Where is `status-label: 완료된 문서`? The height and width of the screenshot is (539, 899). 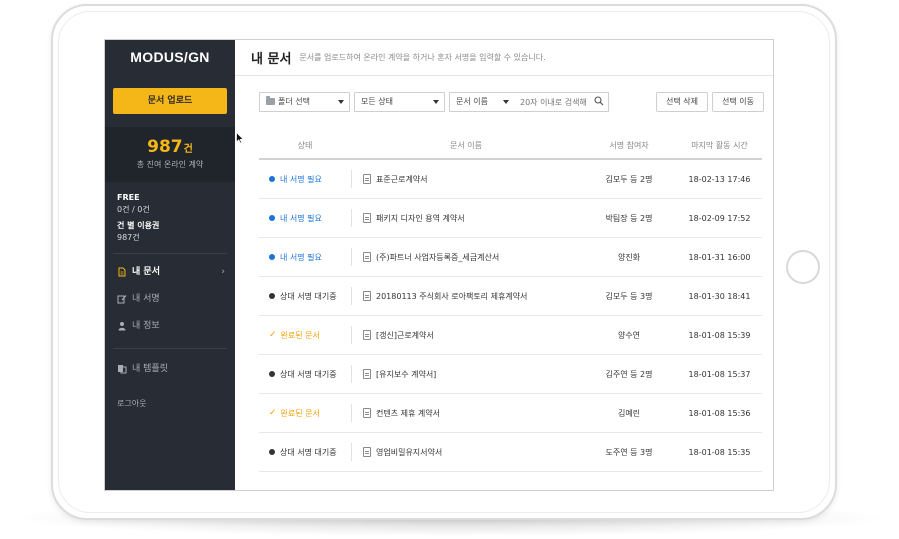
status-label: 완료된 문서 is located at coordinates (300, 413).